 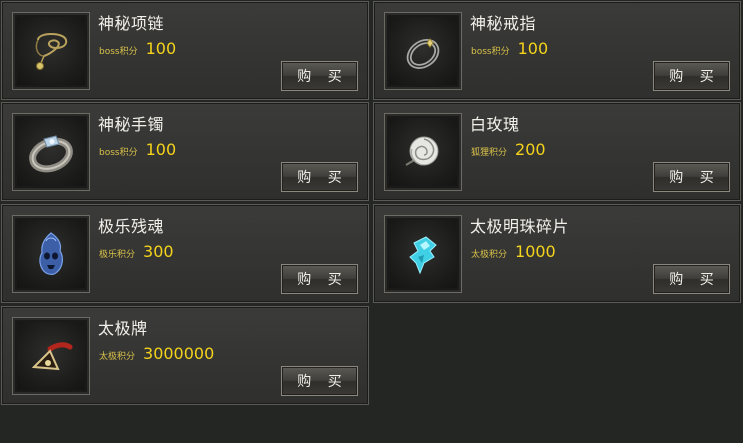 I want to click on ring-icon, so click(x=423, y=53).